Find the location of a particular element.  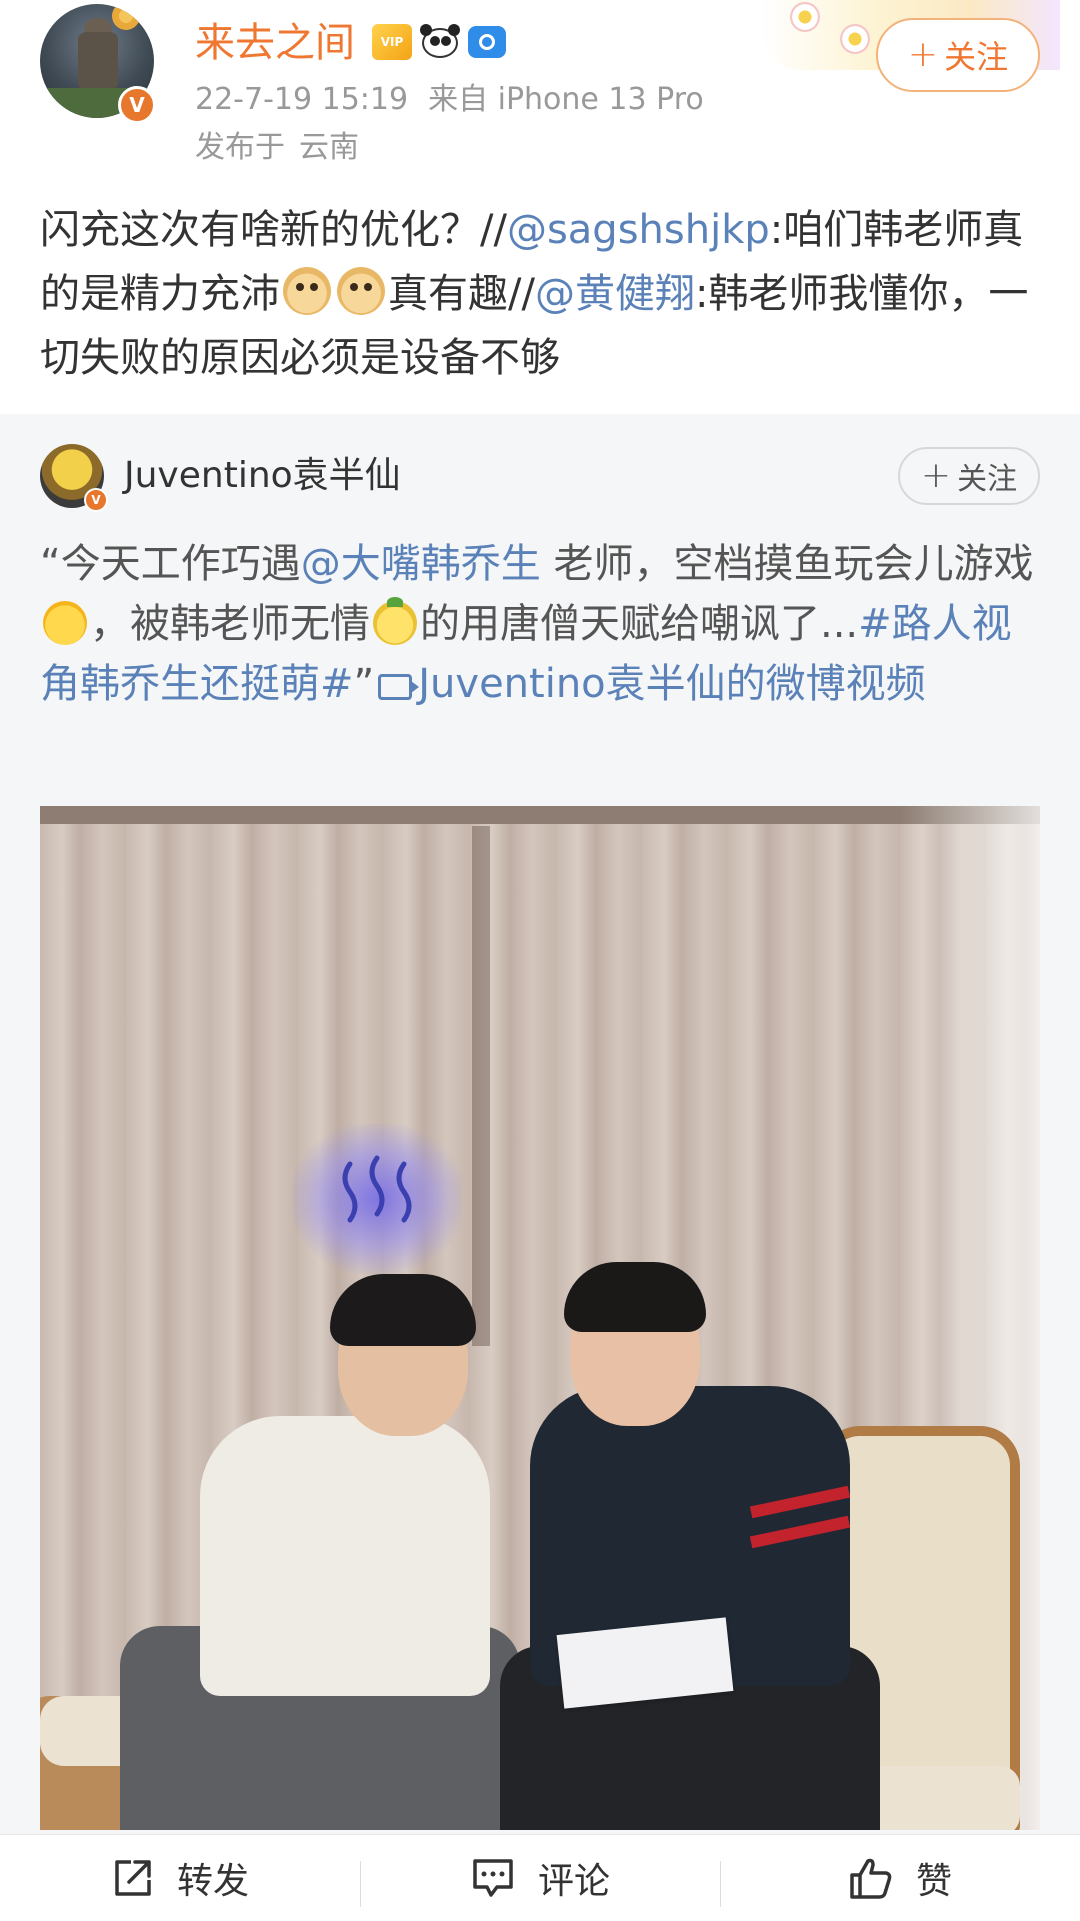

action-bar: 转发 评论 赞 is located at coordinates (540, 1877).